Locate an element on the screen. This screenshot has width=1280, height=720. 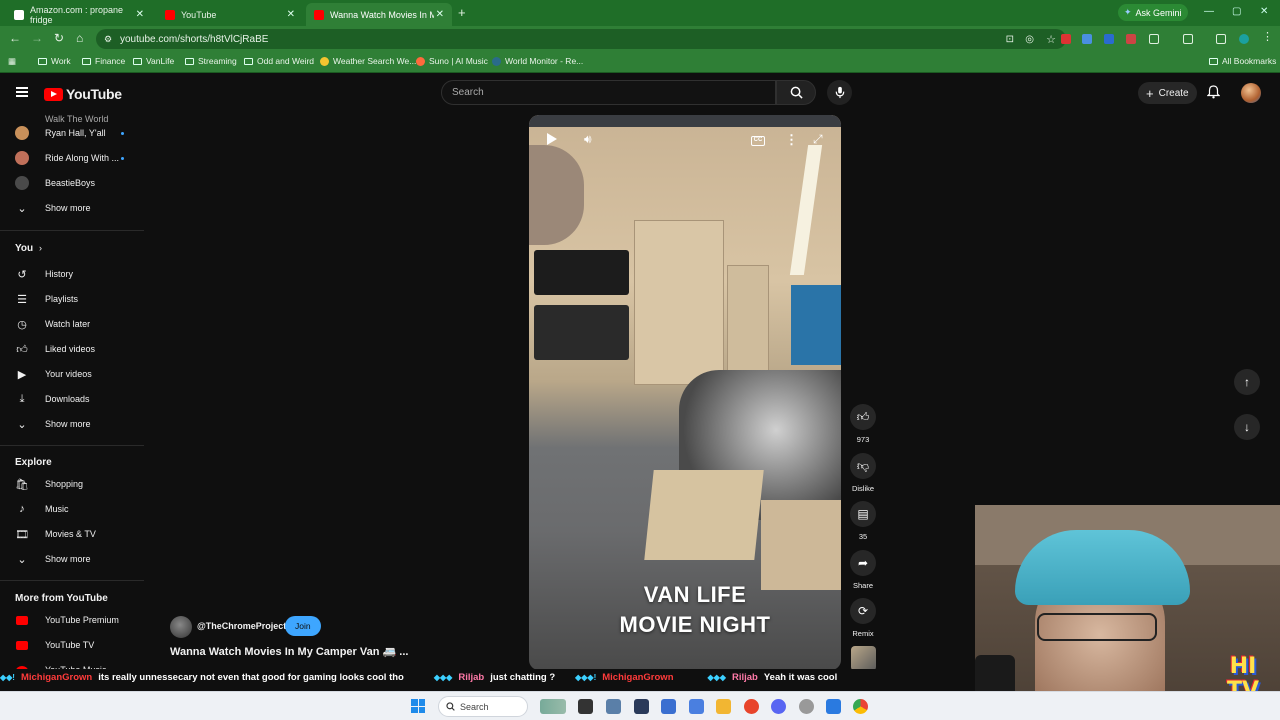
tab-search-icon is located at coordinates (1221, 39).